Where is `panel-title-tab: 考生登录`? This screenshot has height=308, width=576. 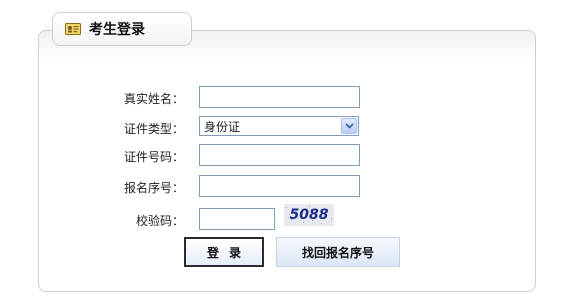 panel-title-tab: 考生登录 is located at coordinates (122, 29).